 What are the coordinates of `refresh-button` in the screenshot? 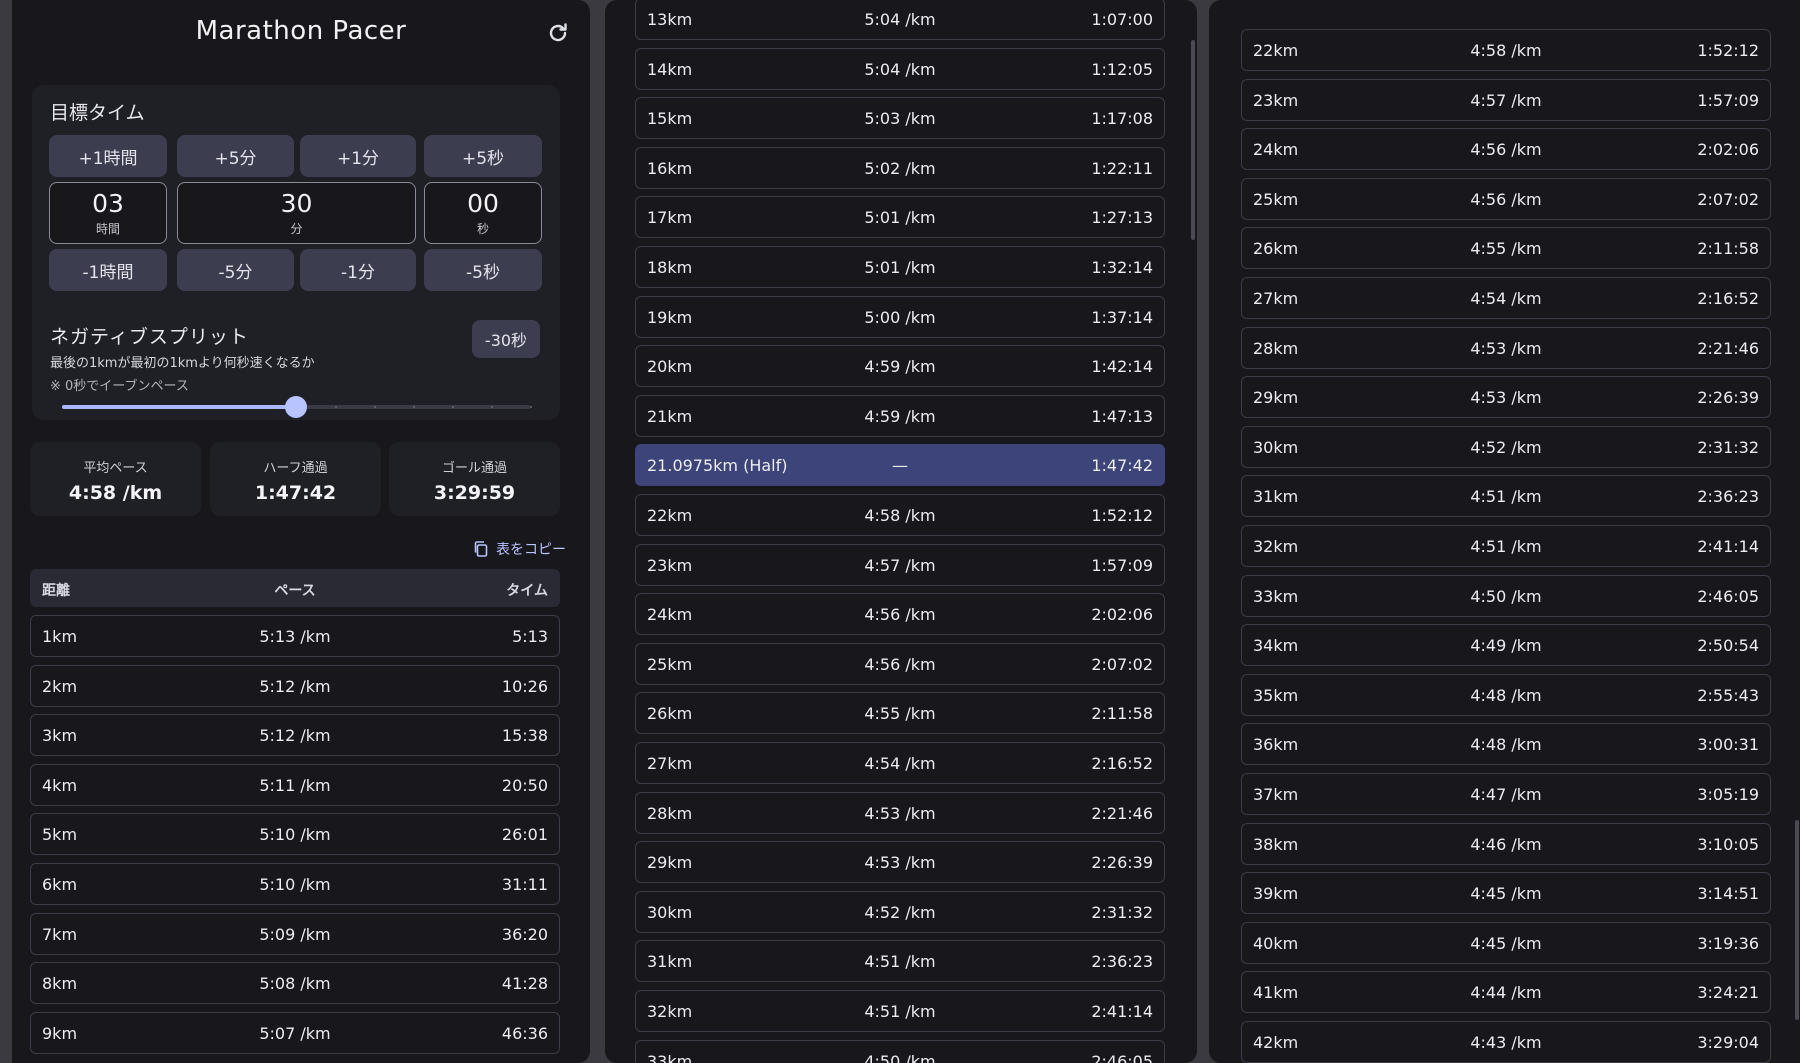 It's located at (558, 33).